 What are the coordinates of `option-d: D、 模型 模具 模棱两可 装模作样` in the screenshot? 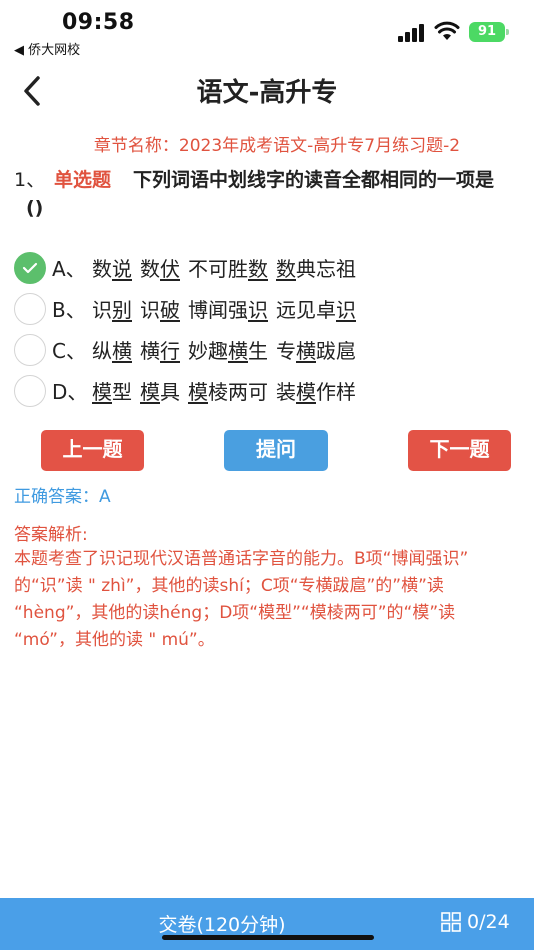 It's located at (269, 390).